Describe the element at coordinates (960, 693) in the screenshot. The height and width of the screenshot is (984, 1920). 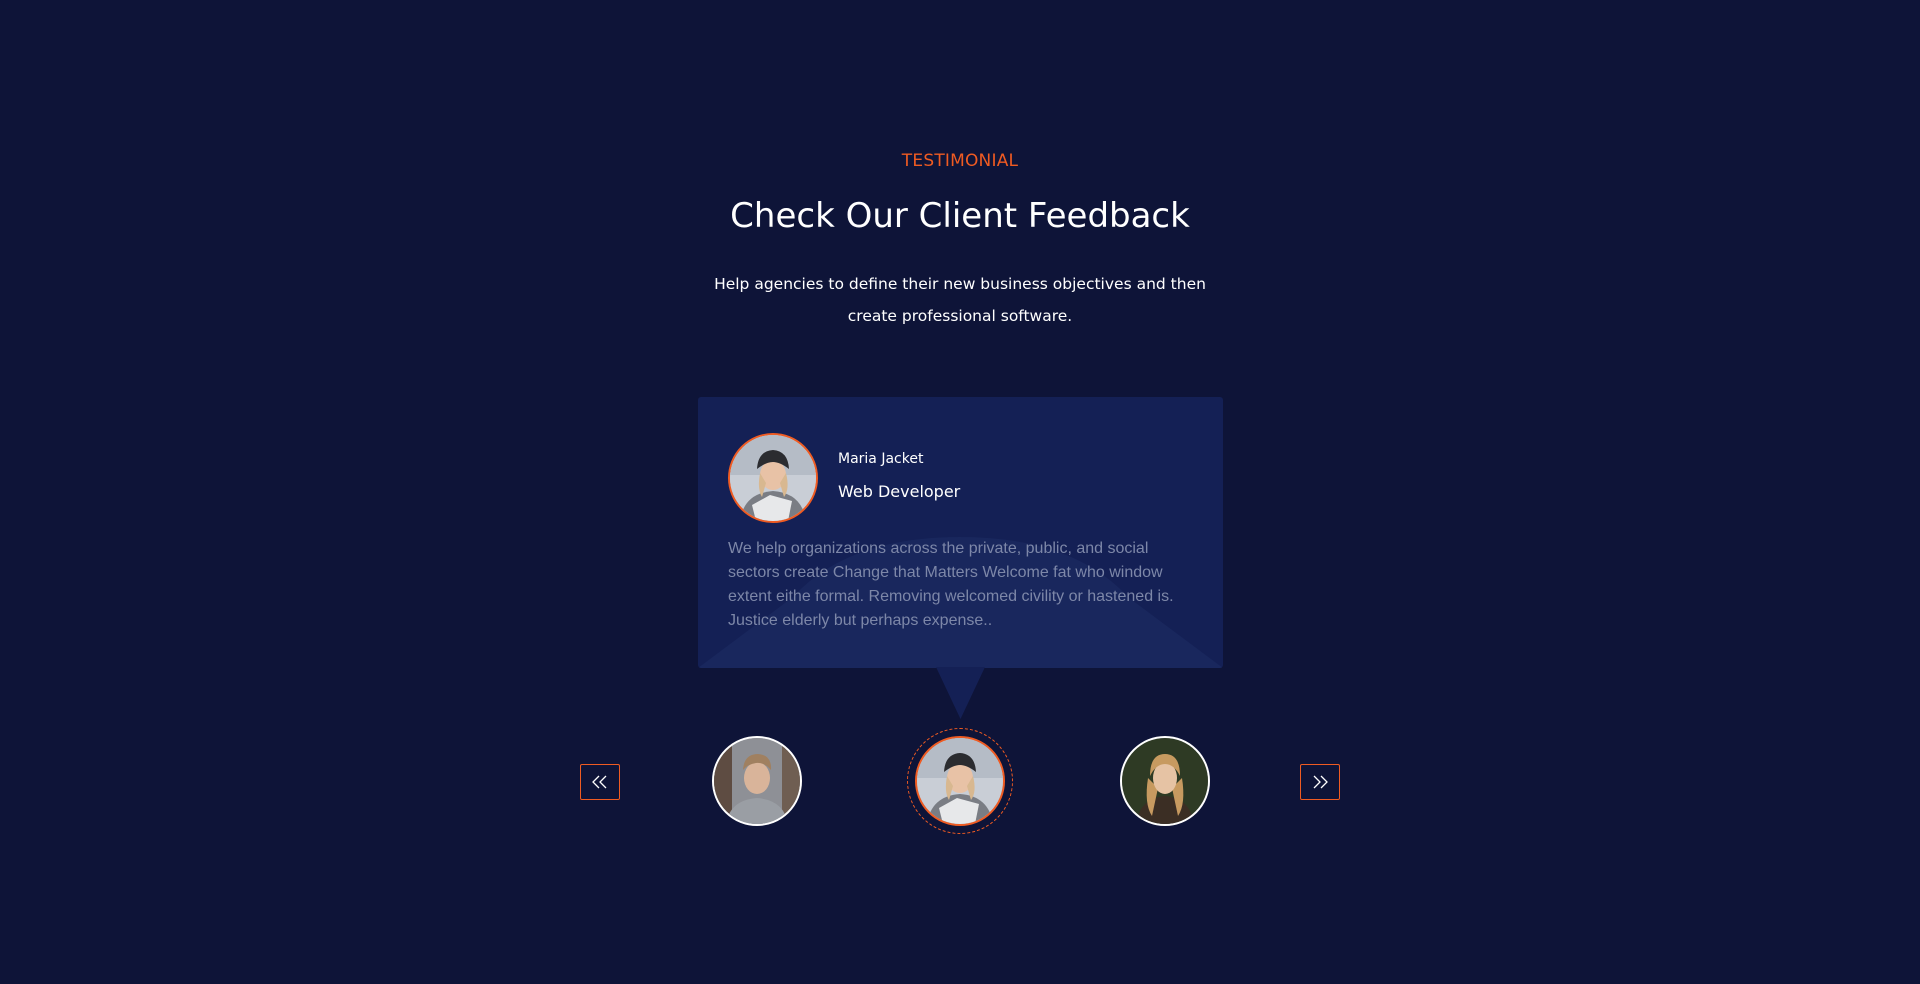
I see `card-pointer-arrow` at that location.